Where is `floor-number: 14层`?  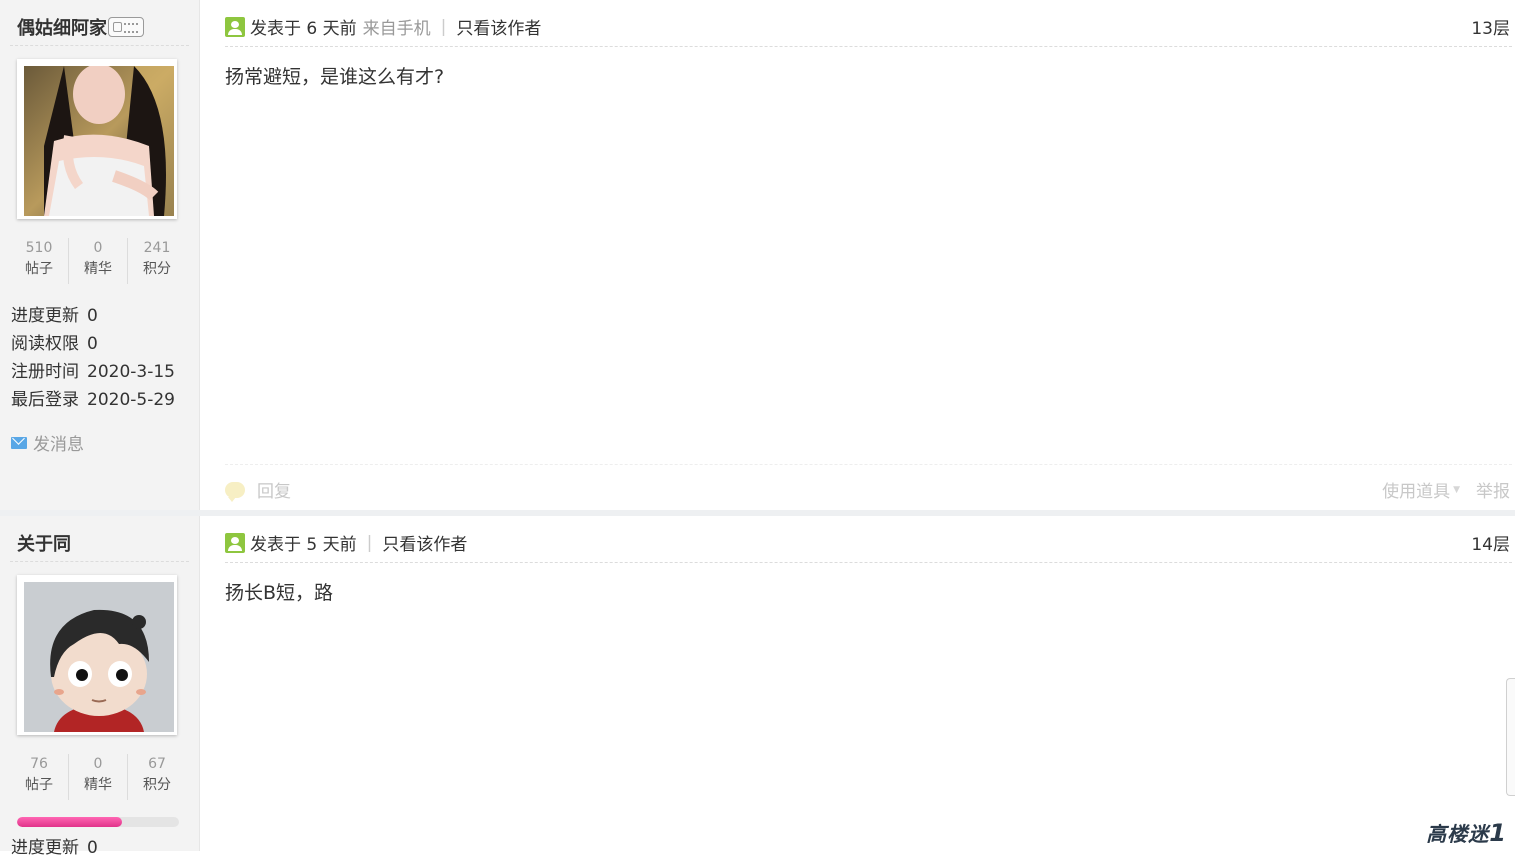 floor-number: 14层 is located at coordinates (1490, 542).